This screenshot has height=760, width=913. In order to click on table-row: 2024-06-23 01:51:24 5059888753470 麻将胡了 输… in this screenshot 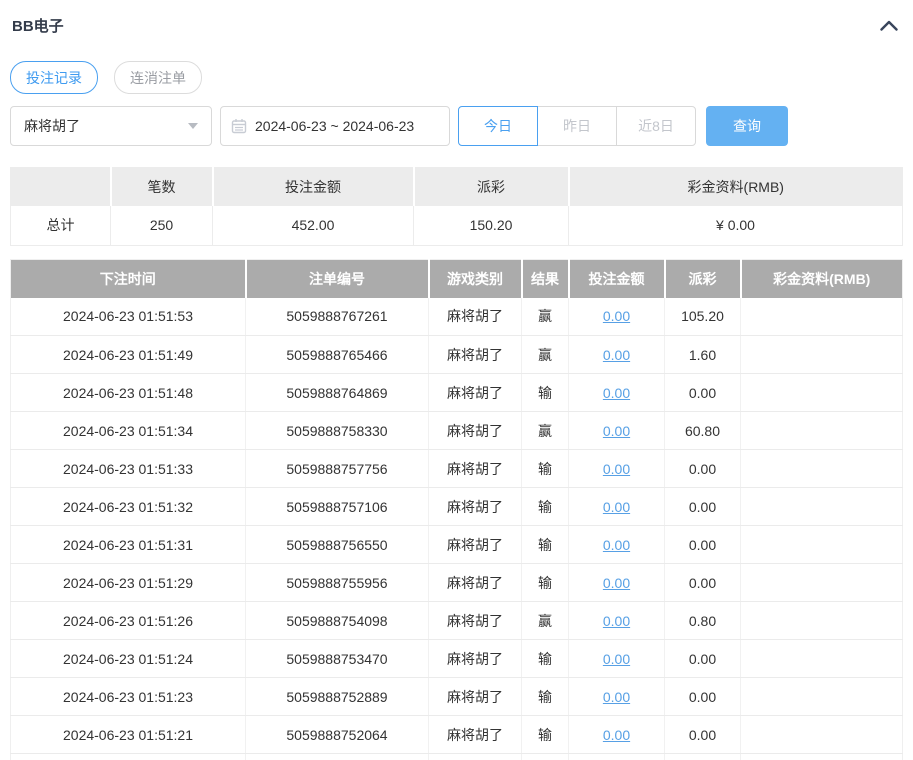, I will do `click(456, 658)`.